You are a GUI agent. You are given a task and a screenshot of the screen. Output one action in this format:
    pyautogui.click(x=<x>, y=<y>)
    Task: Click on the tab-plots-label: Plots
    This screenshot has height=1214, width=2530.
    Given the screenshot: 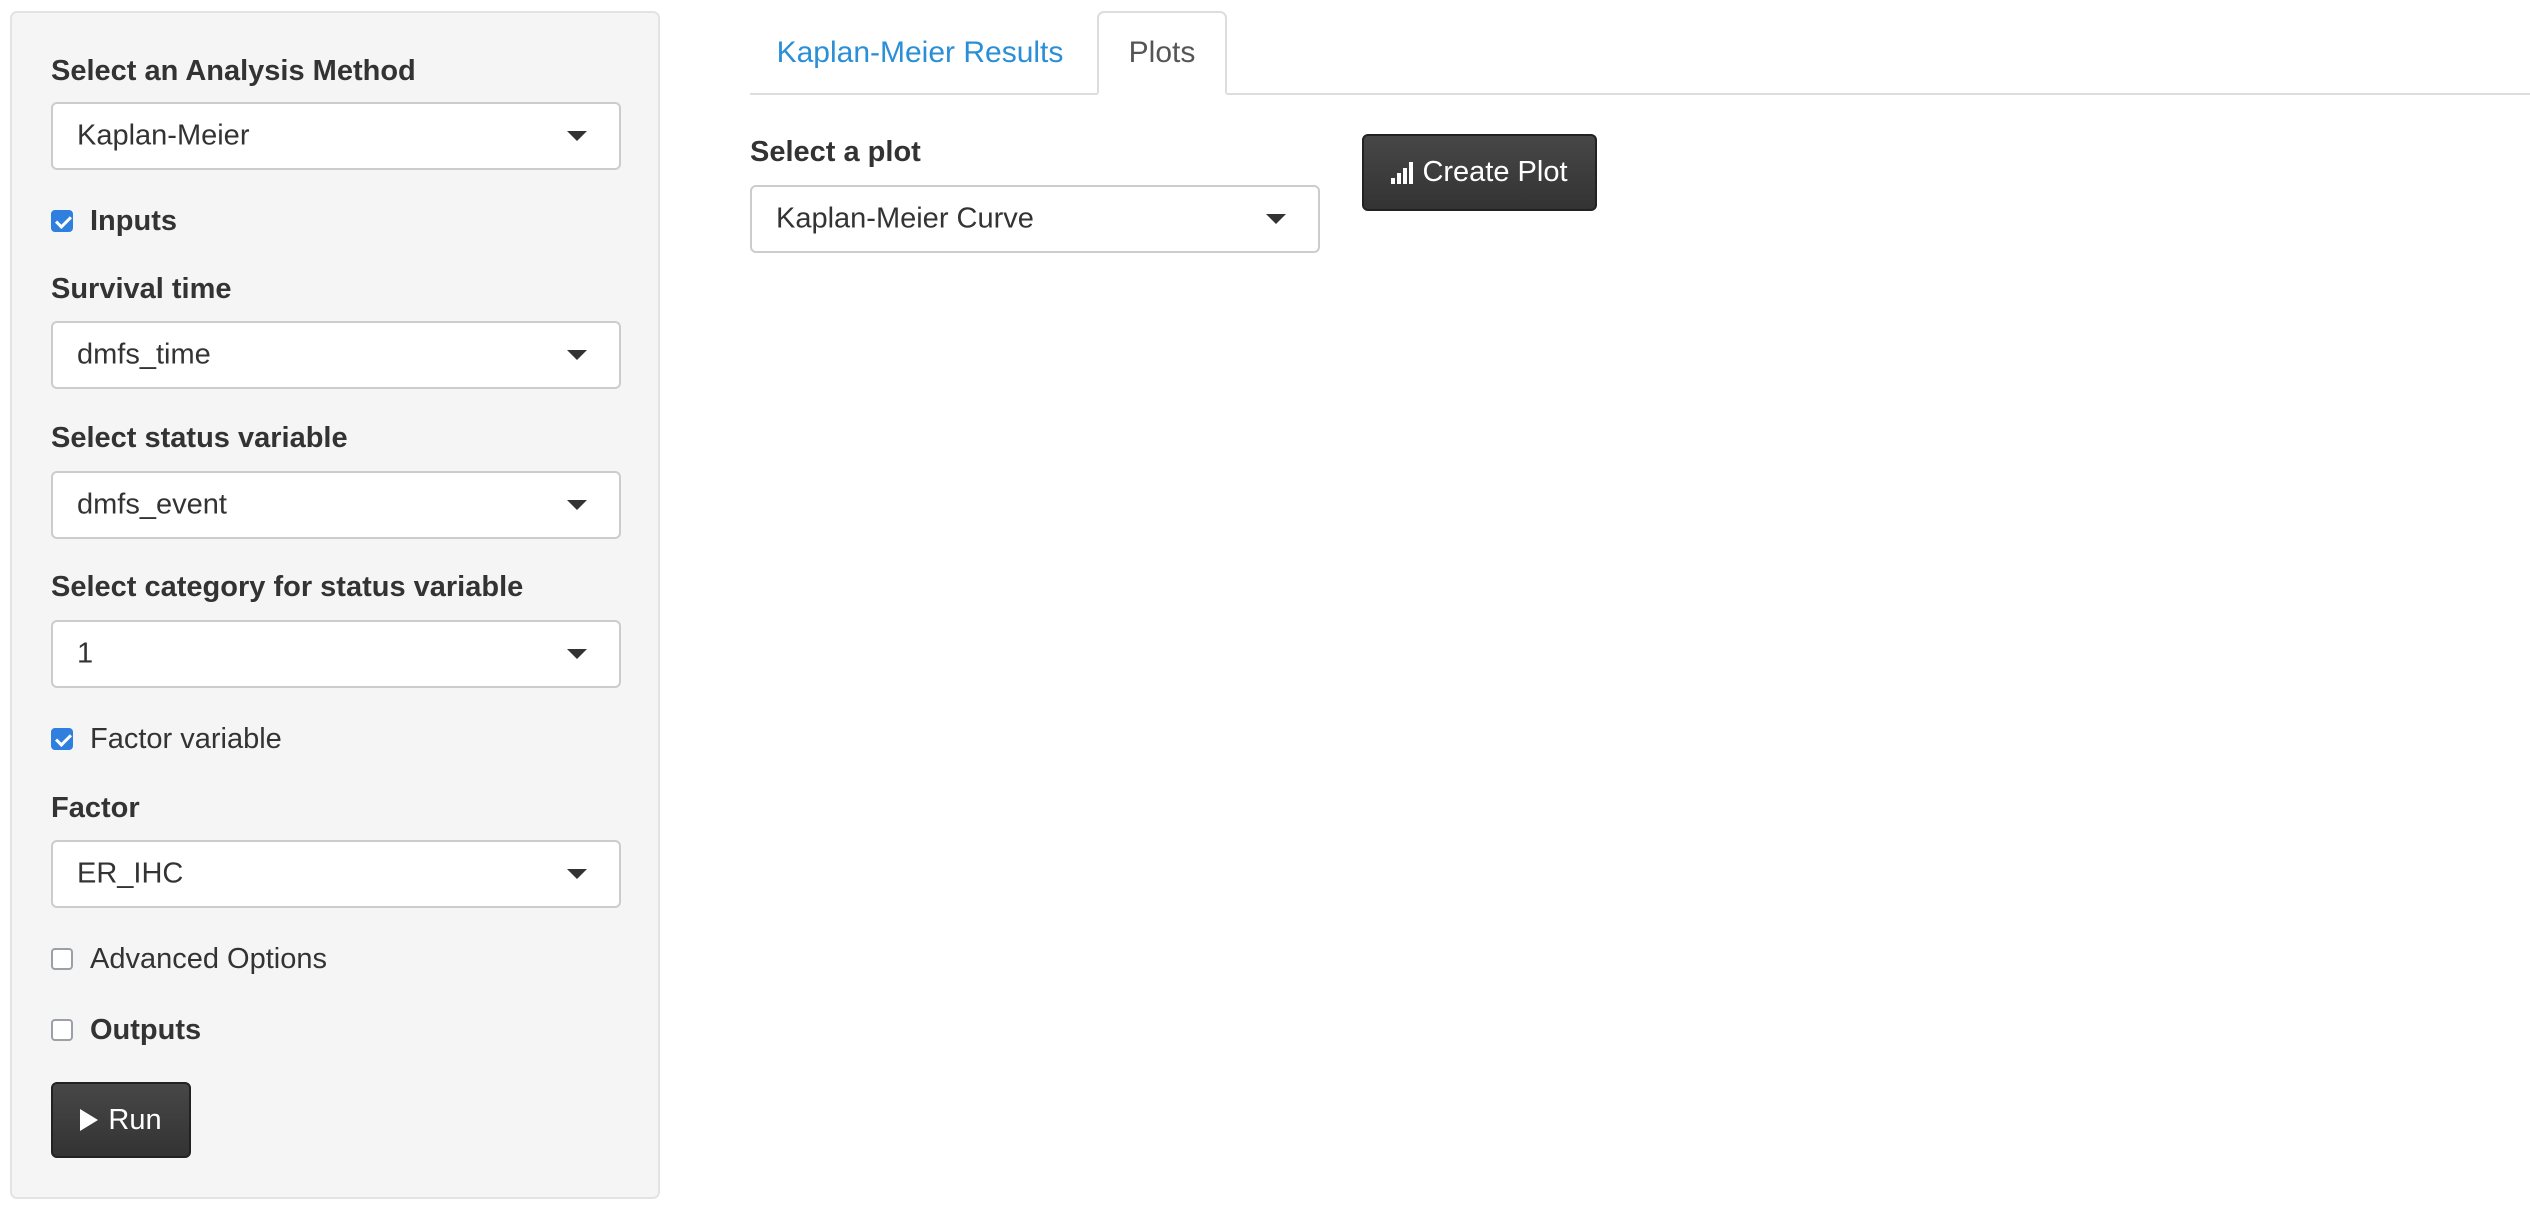 What is the action you would take?
    pyautogui.click(x=1162, y=52)
    